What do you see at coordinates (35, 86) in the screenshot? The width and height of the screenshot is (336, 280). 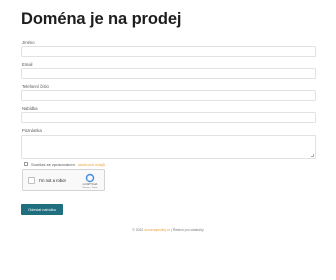 I see `phone-label: Telefonní číslo` at bounding box center [35, 86].